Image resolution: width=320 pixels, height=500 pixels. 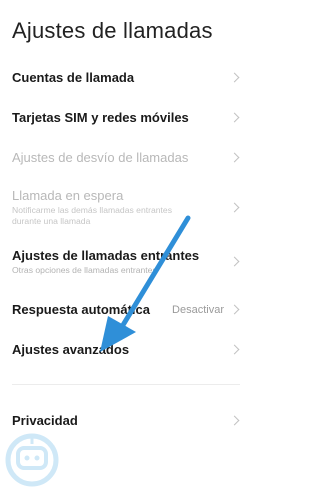 What do you see at coordinates (112, 30) in the screenshot?
I see `page-title: Ajustes de llamadas` at bounding box center [112, 30].